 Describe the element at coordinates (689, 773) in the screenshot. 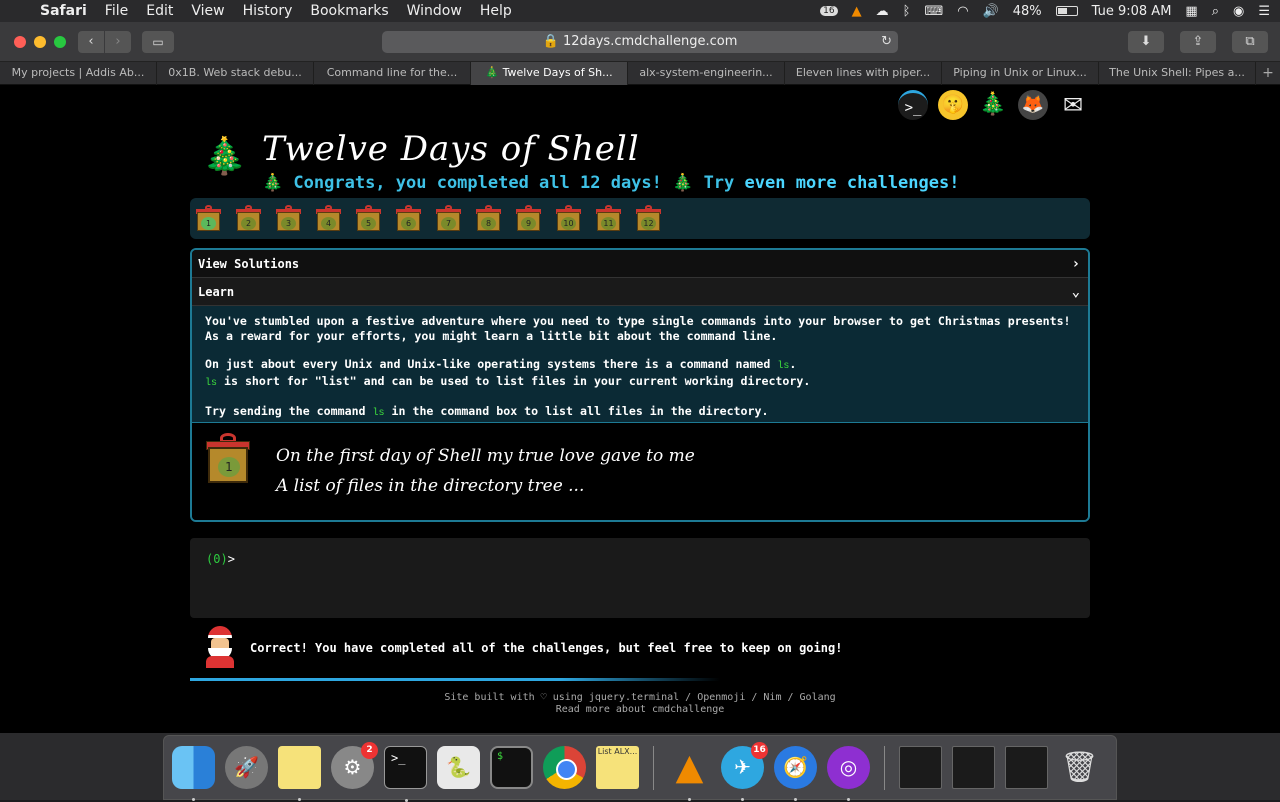

I see `vlc-icon: ▲` at that location.